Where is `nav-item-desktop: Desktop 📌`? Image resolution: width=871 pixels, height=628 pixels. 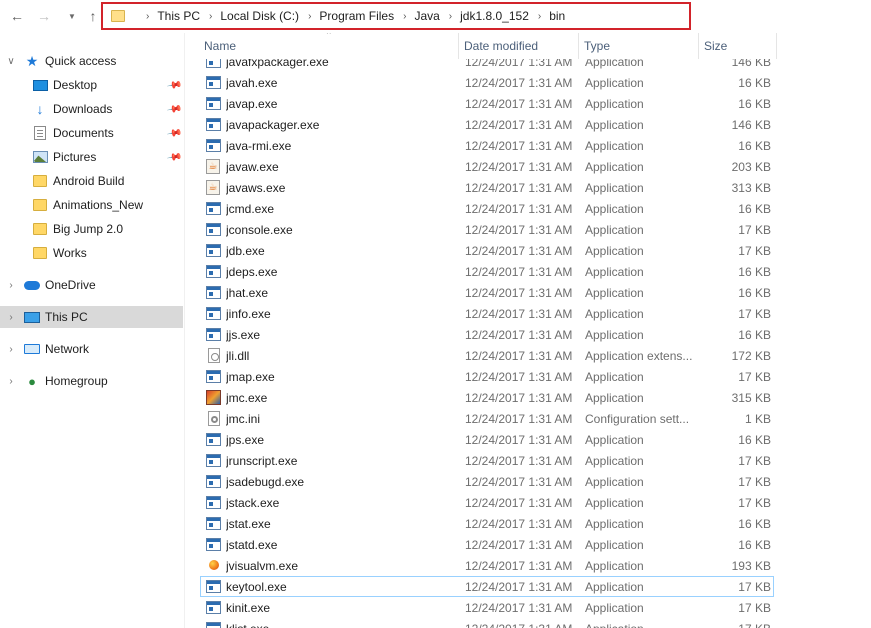
nav-item-desktop: Desktop 📌 is located at coordinates (91, 85).